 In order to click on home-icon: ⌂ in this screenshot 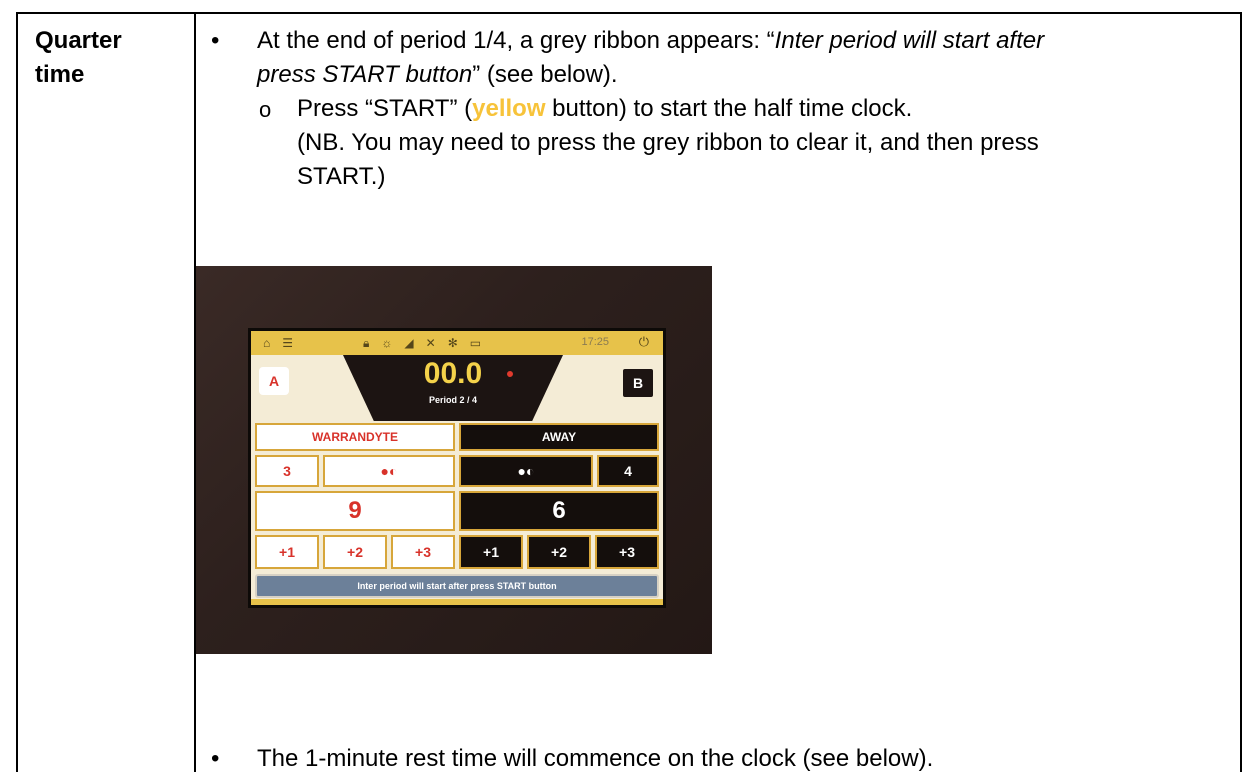, I will do `click(267, 343)`.